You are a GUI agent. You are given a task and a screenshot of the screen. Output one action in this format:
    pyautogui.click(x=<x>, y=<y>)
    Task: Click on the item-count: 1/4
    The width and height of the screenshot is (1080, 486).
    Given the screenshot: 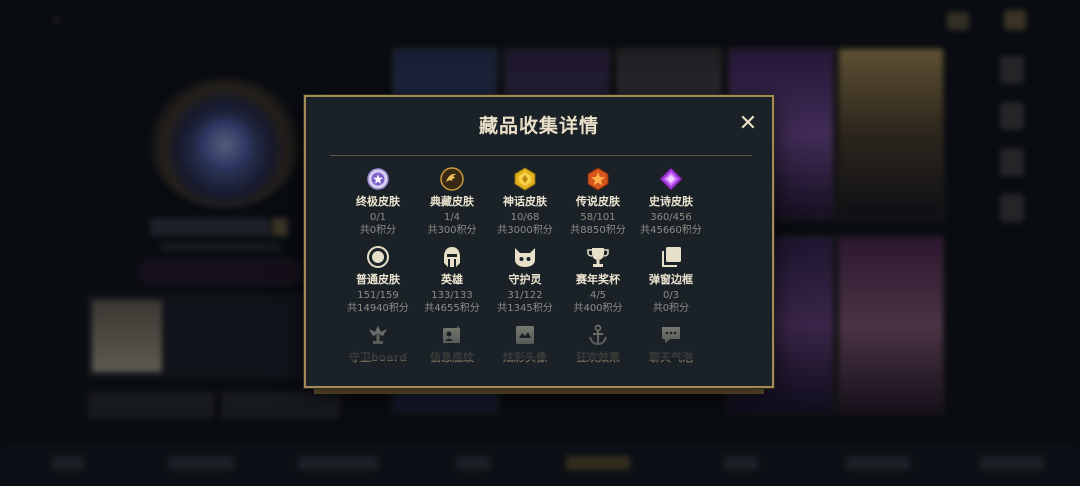 What is the action you would take?
    pyautogui.click(x=452, y=217)
    